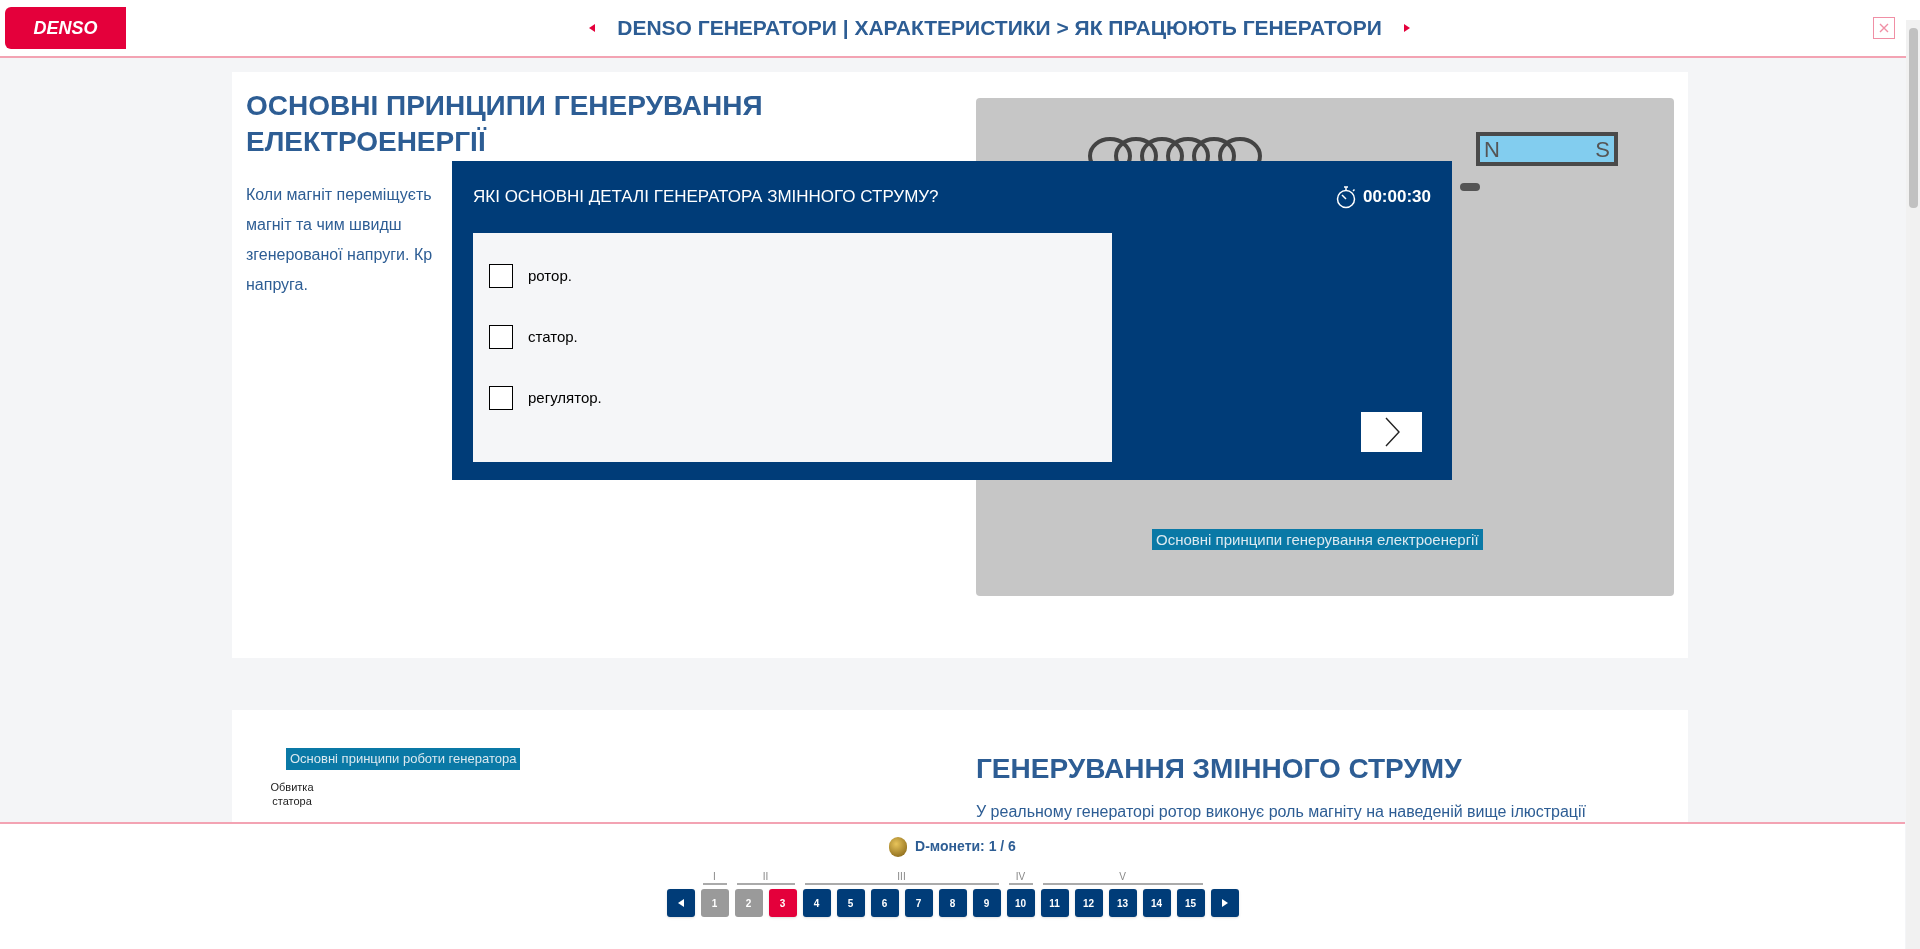 Image resolution: width=1920 pixels, height=949 pixels. Describe the element at coordinates (1602, 149) in the screenshot. I see `pole-label: S` at that location.